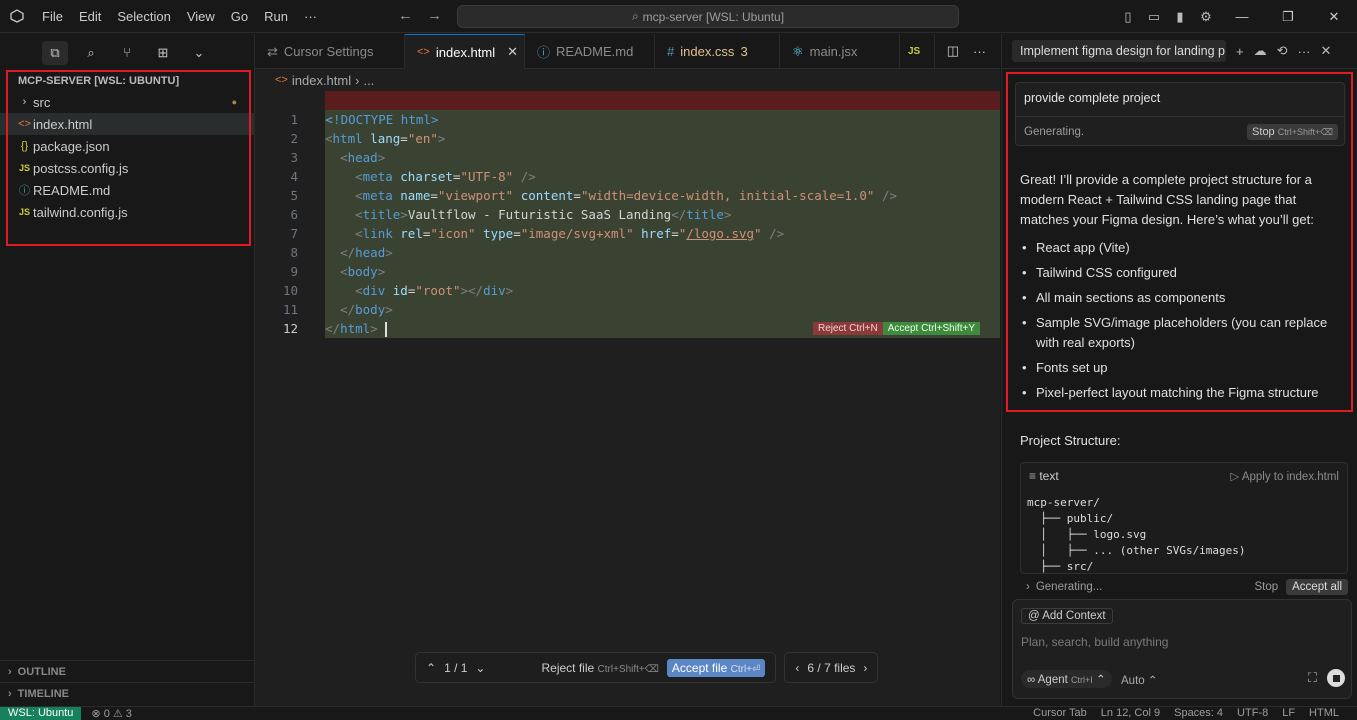 The width and height of the screenshot is (1357, 720). I want to click on restore-icon: ❐, so click(1288, 17).